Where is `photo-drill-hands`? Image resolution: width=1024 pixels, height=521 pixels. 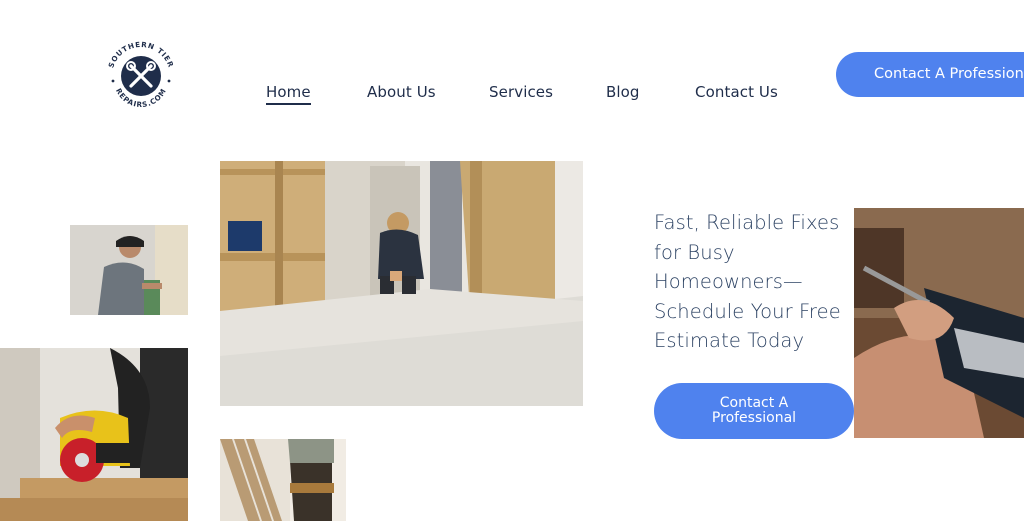
photo-drill-hands is located at coordinates (939, 323).